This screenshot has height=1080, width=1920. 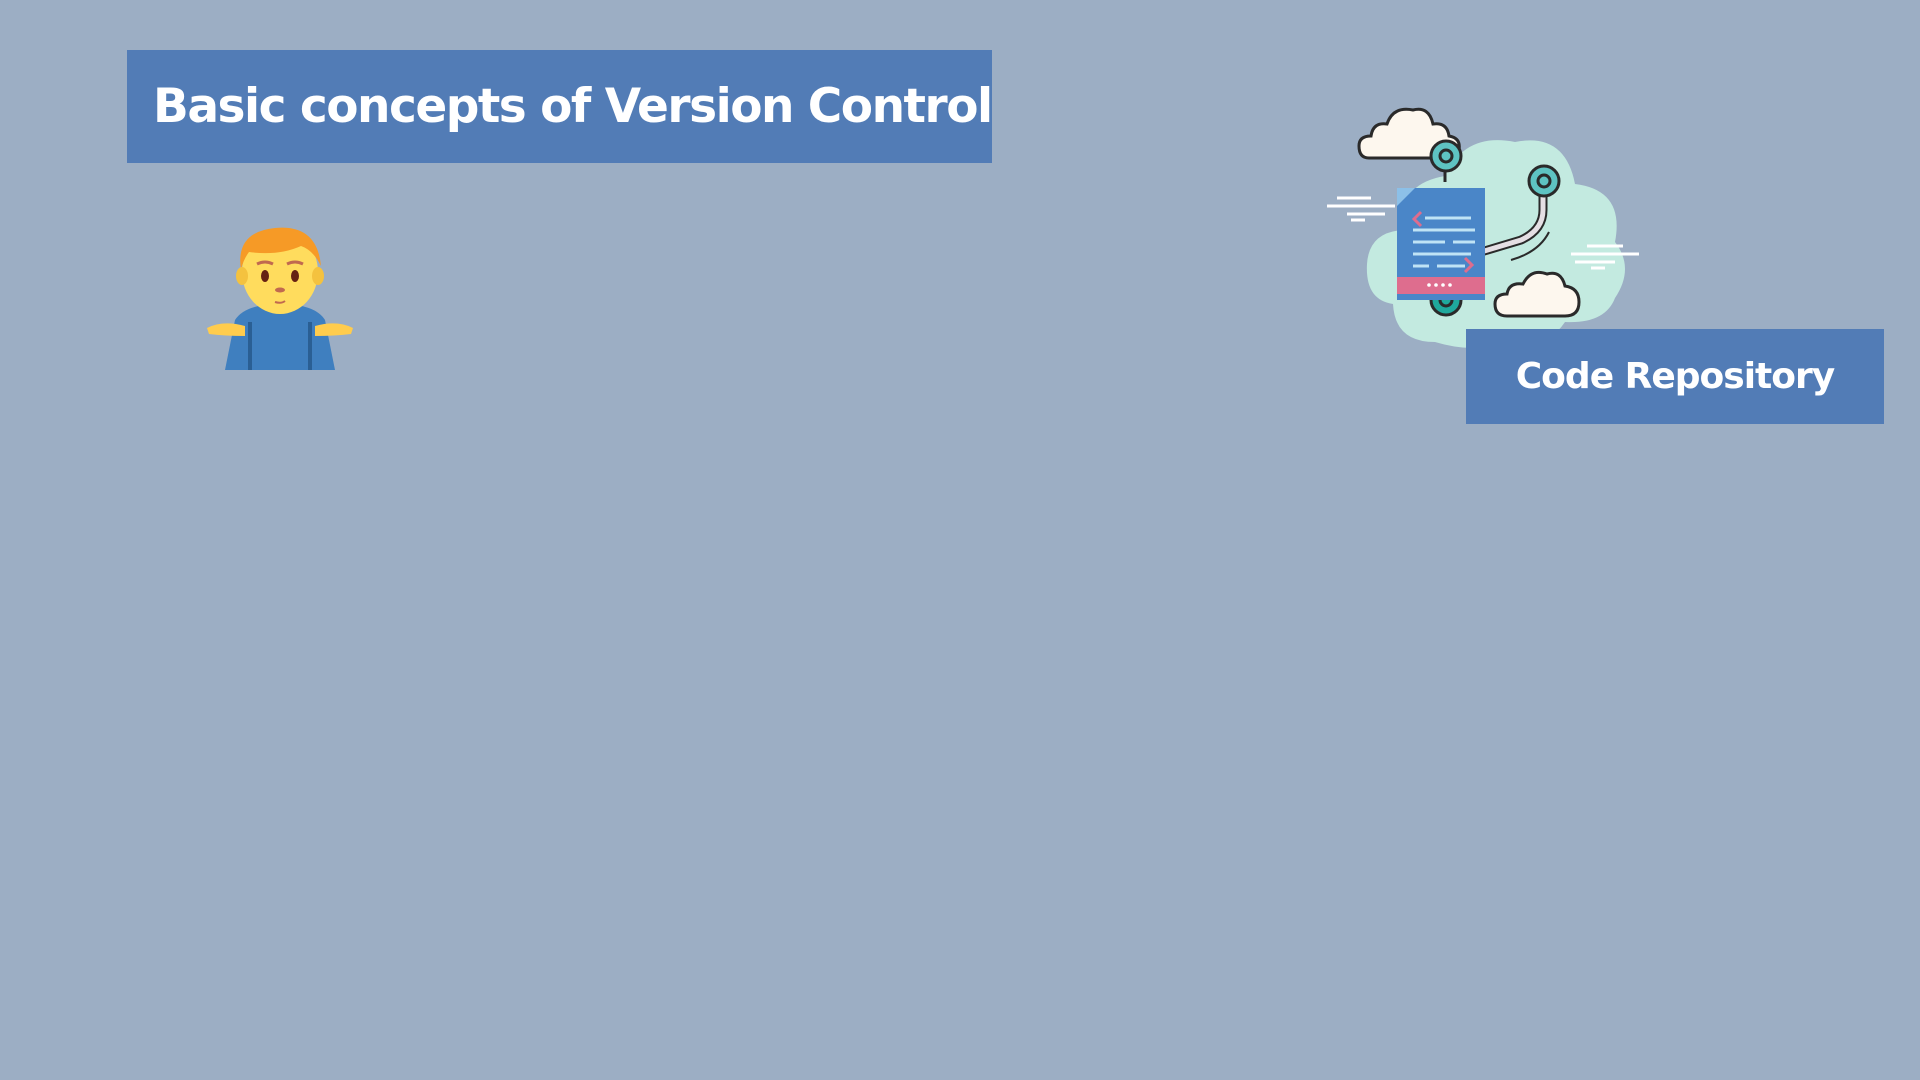 I want to click on code-repository-cloud-icon, so click(x=1483, y=227).